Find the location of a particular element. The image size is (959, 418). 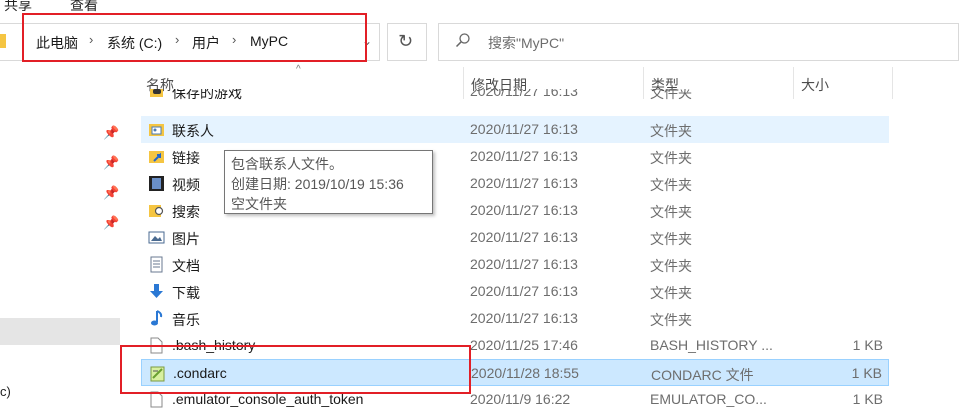

ribbon-tabs: 共享 查看 is located at coordinates (479, 7).